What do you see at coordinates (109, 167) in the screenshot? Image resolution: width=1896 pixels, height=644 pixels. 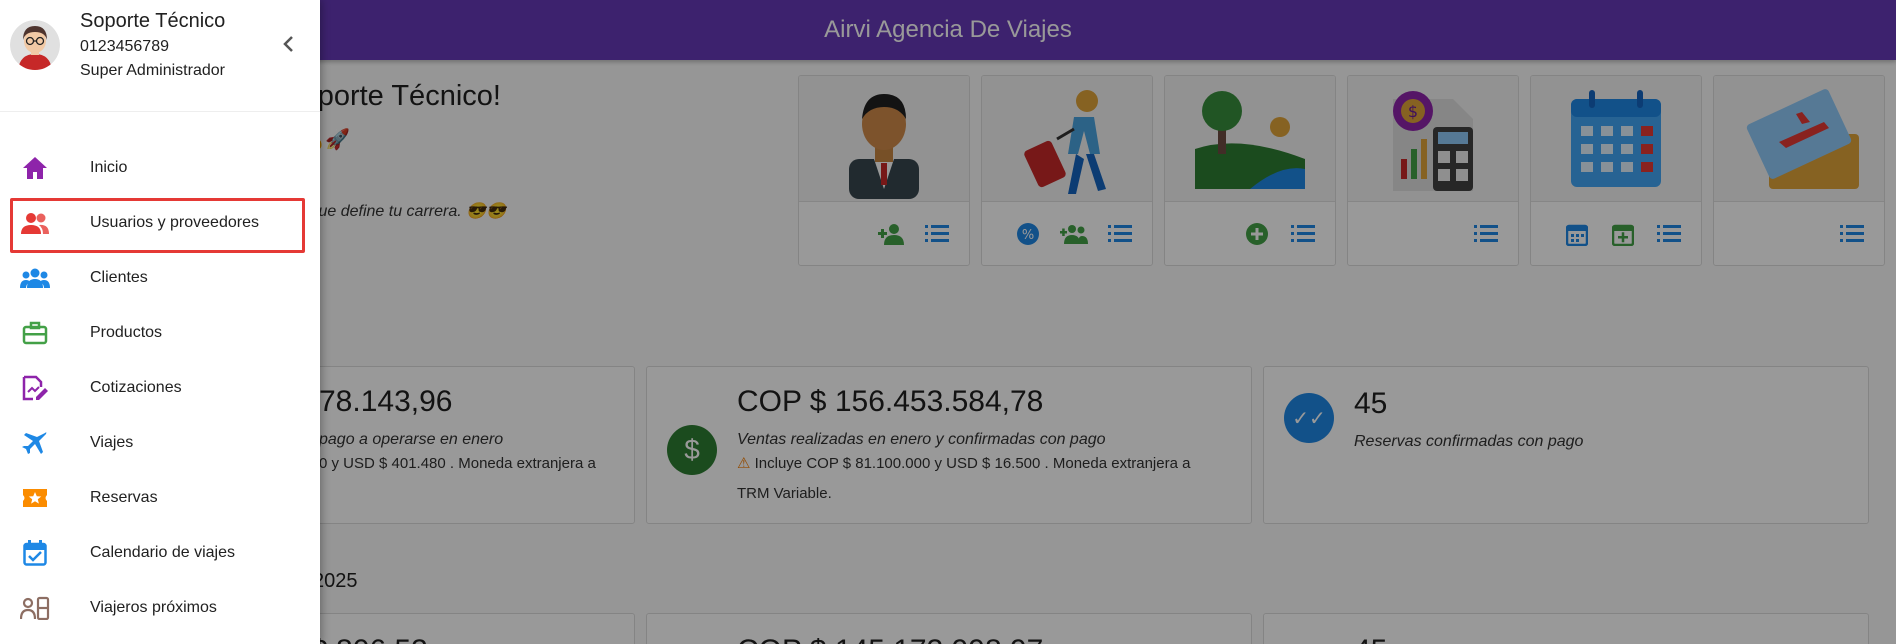 I see `menu-item-label: Inicio` at bounding box center [109, 167].